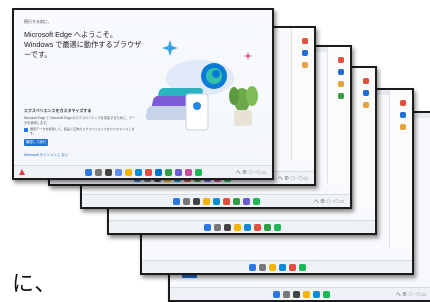 The width and height of the screenshot is (430, 302). I want to click on widgets-icon, so click(118, 172).